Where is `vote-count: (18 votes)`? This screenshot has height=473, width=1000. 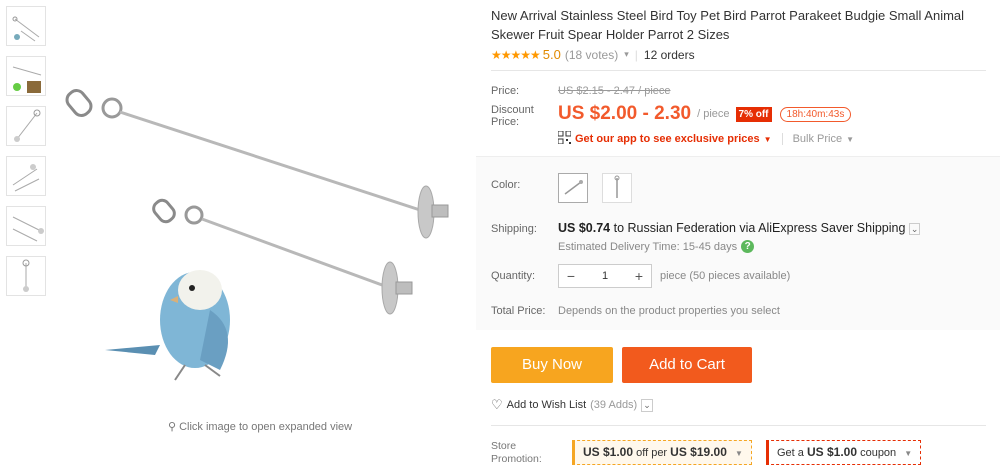 vote-count: (18 votes) is located at coordinates (591, 55).